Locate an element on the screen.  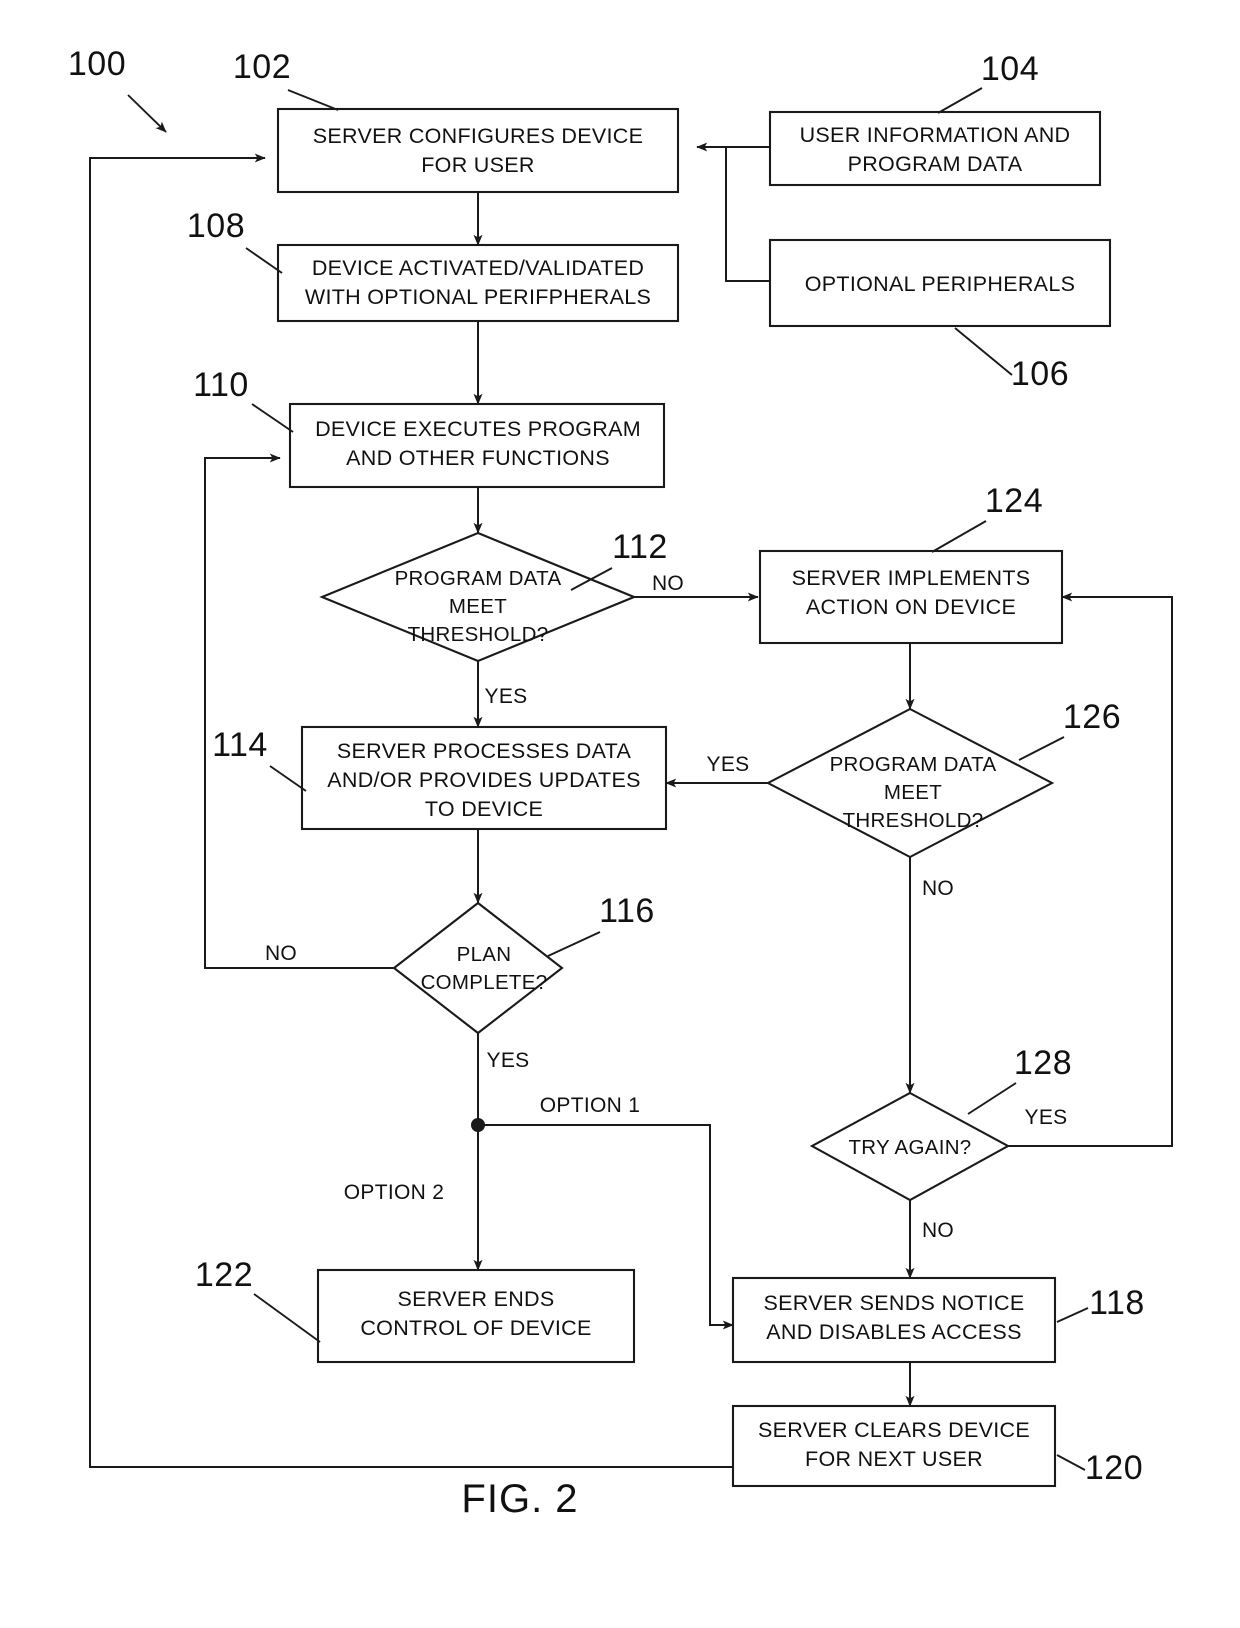
node-116-label-line1: PLAN is located at coordinates (484, 954).